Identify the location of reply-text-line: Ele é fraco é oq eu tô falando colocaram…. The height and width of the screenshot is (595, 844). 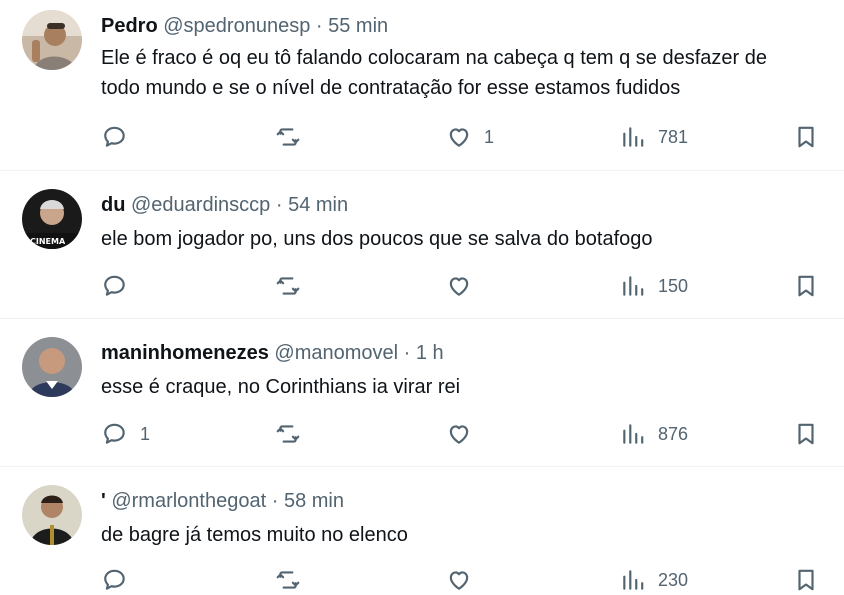
(434, 58).